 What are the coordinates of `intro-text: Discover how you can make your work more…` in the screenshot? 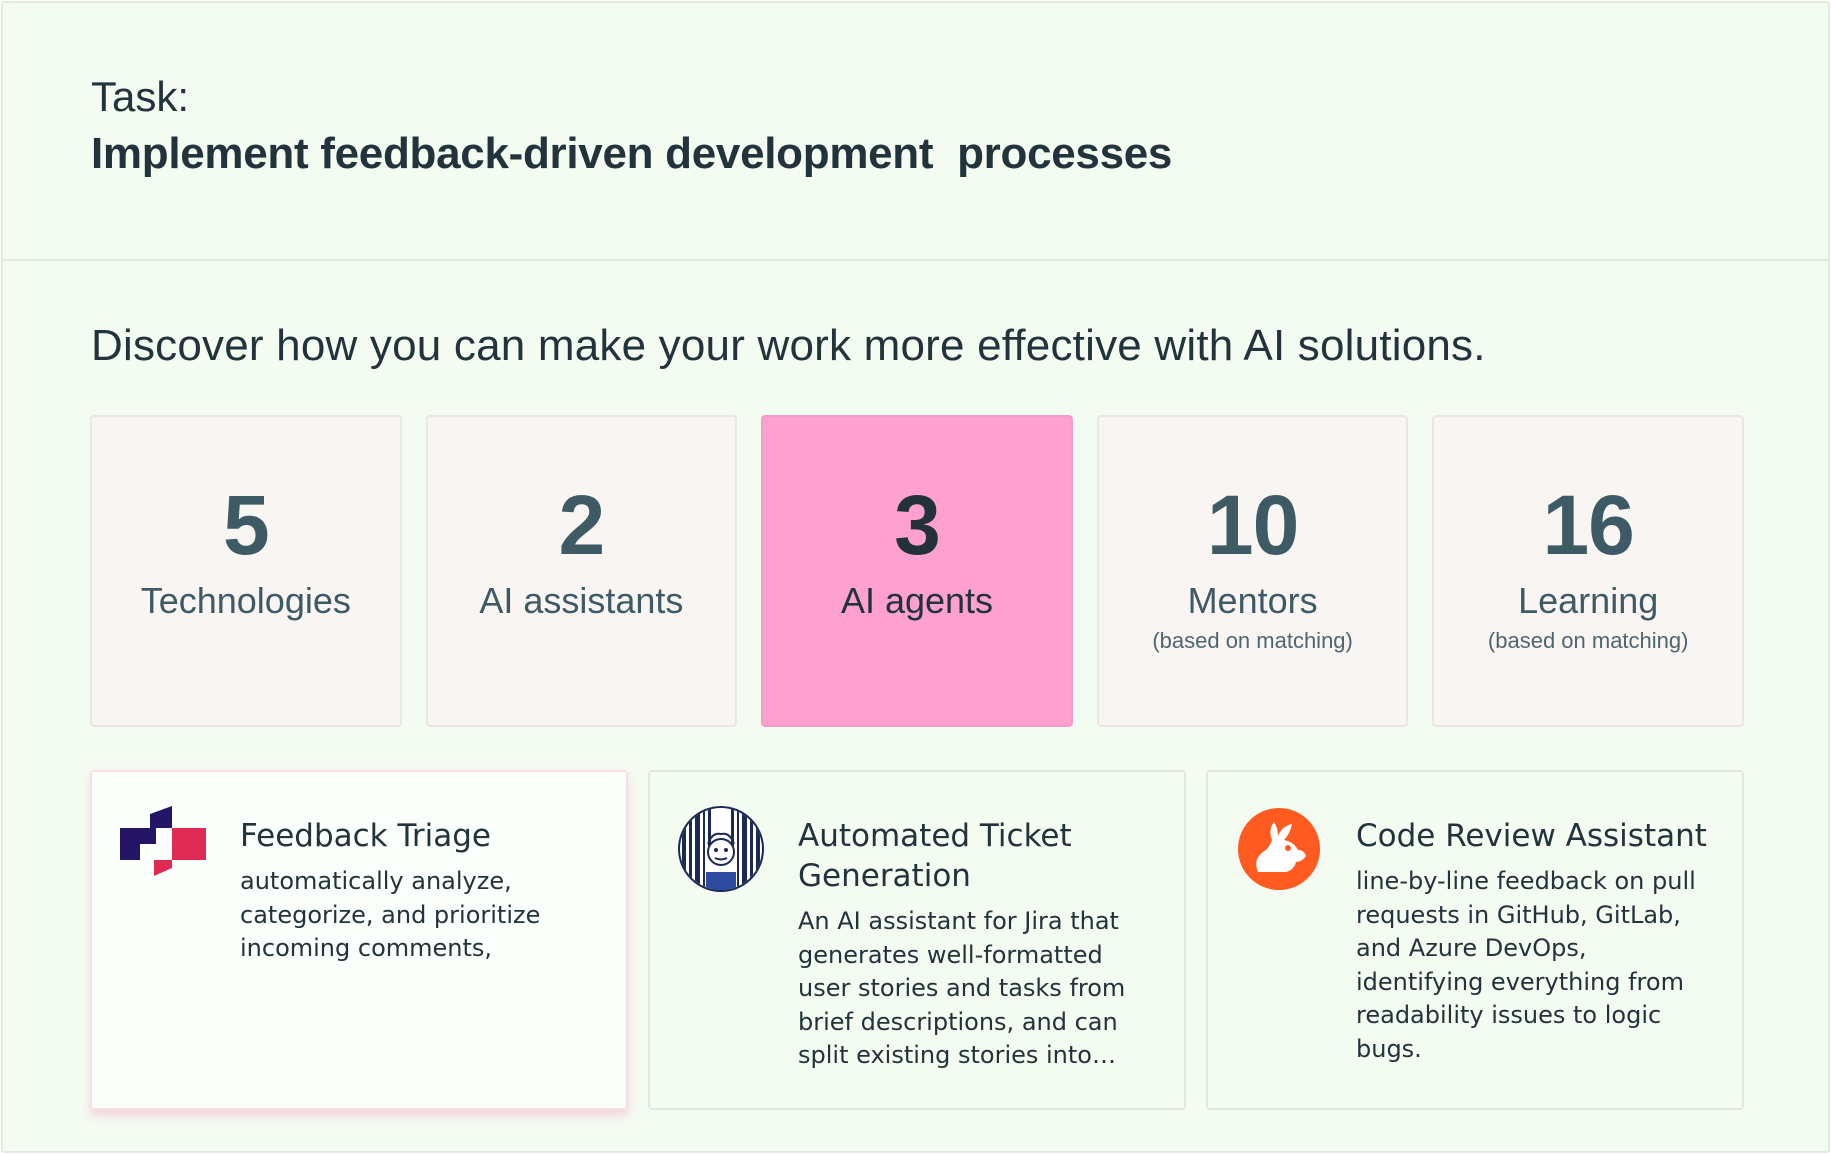 It's located at (788, 345).